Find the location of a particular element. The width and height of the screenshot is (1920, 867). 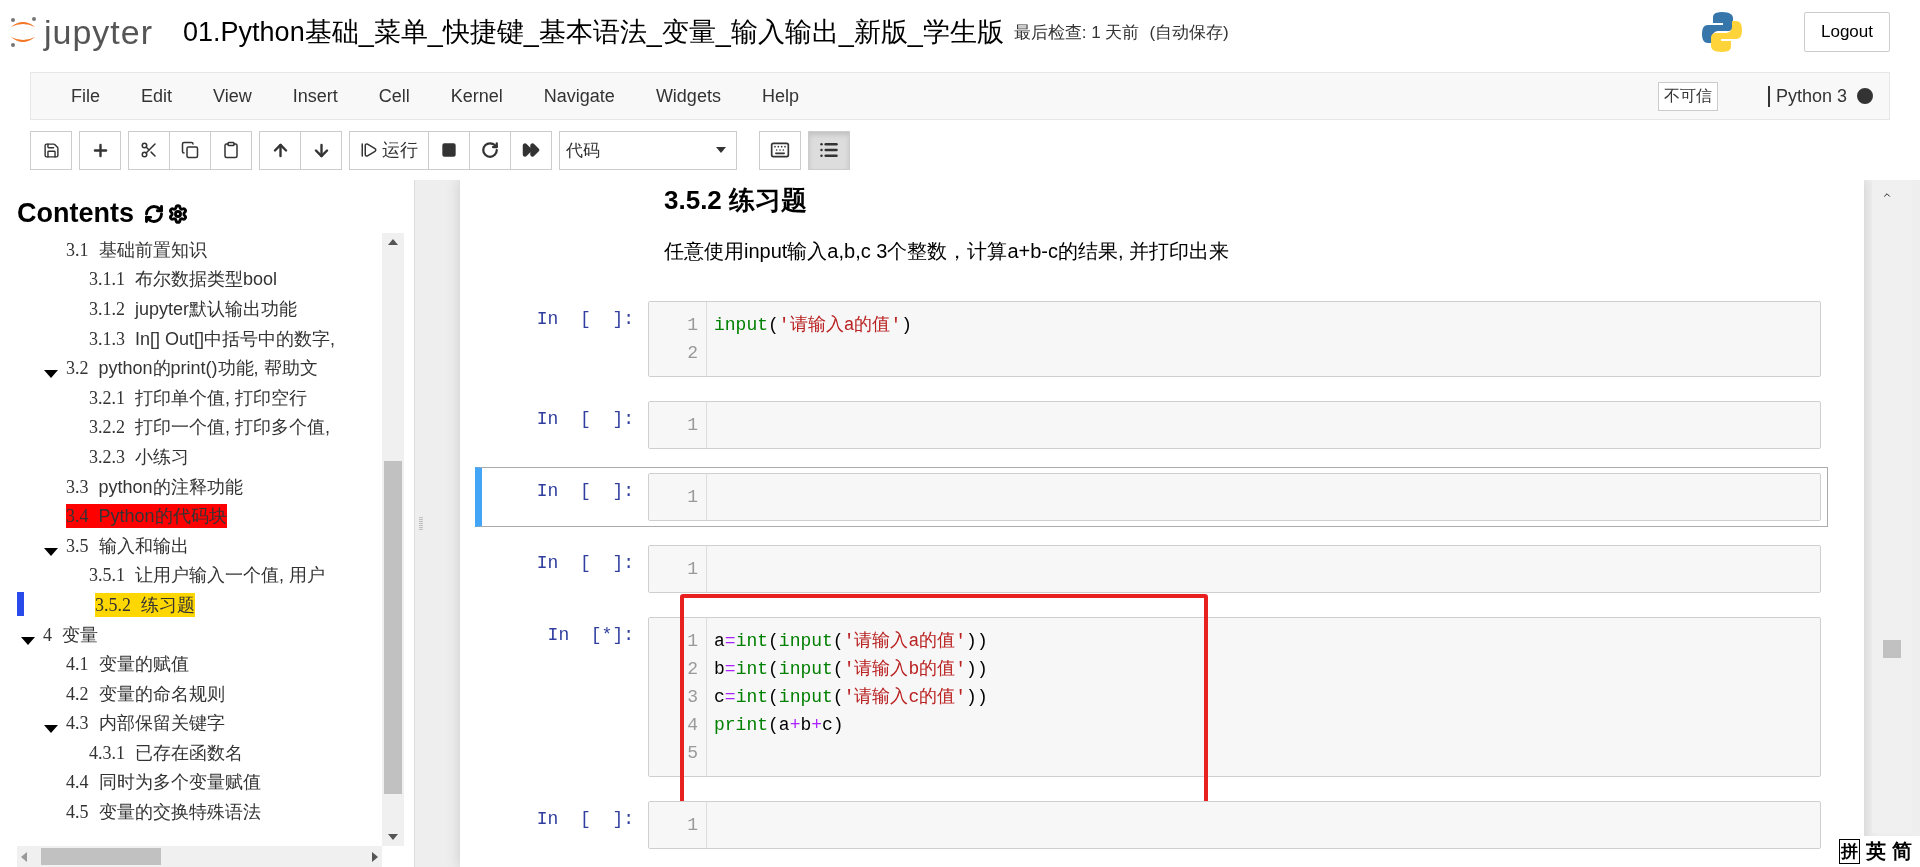

table-of-contents-button is located at coordinates (829, 150).